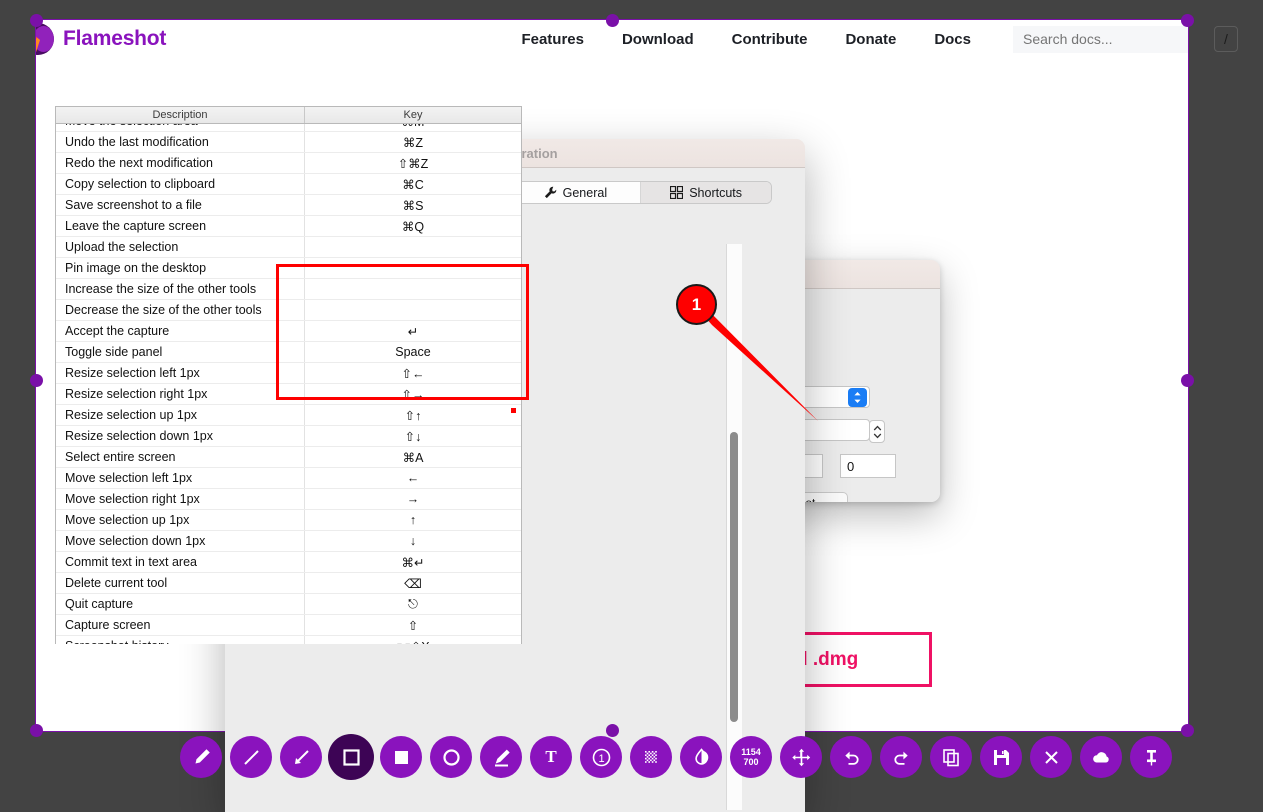 The width and height of the screenshot is (1263, 812). Describe the element at coordinates (413, 541) in the screenshot. I see `row-key: ↓` at that location.